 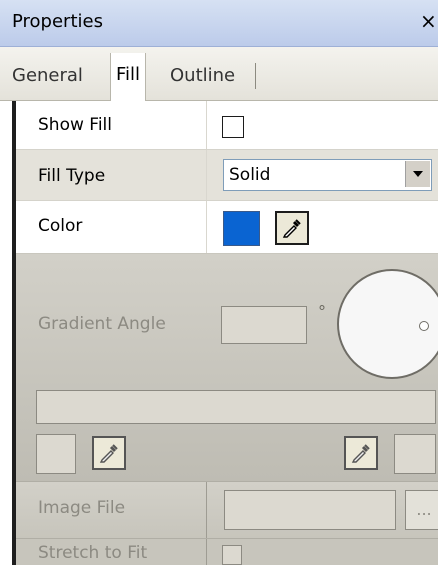 I want to click on tab-strip: General Fill Outline, so click(x=219, y=74).